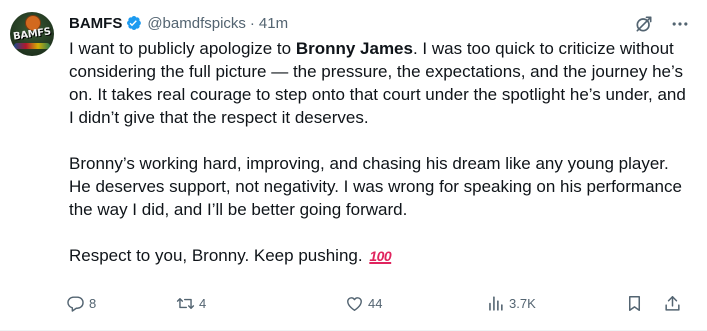 The image size is (707, 331). I want to click on paragraph-1-start: I want to publicly apologize to, so click(182, 48).